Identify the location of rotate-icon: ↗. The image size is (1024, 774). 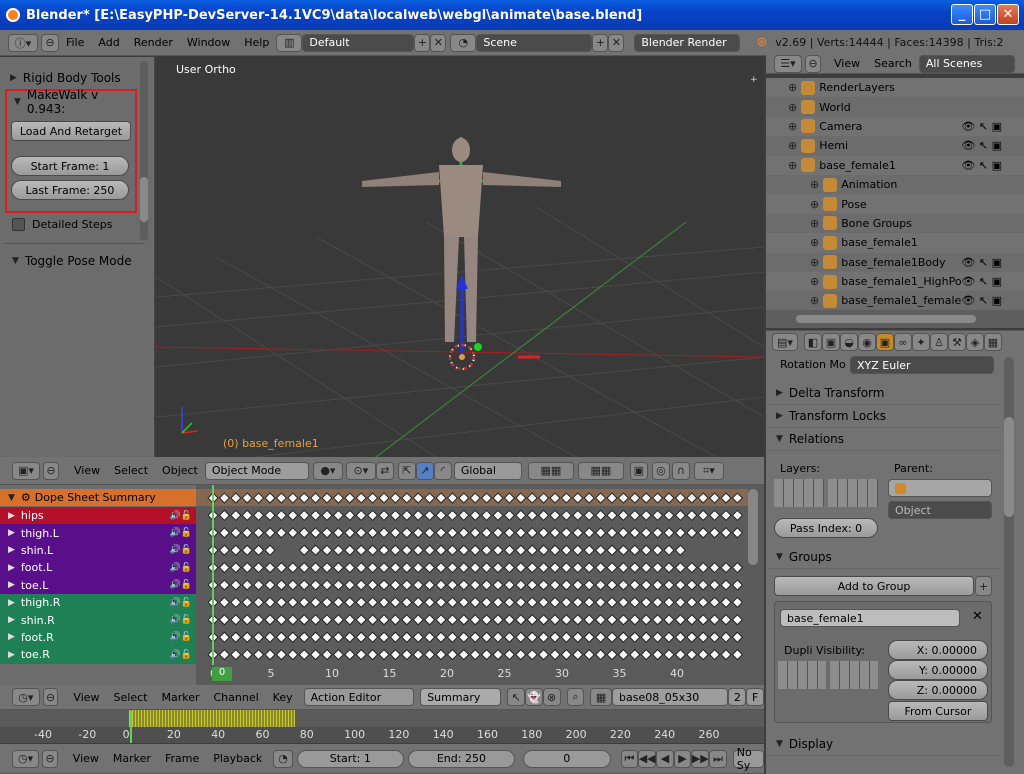
(424, 470).